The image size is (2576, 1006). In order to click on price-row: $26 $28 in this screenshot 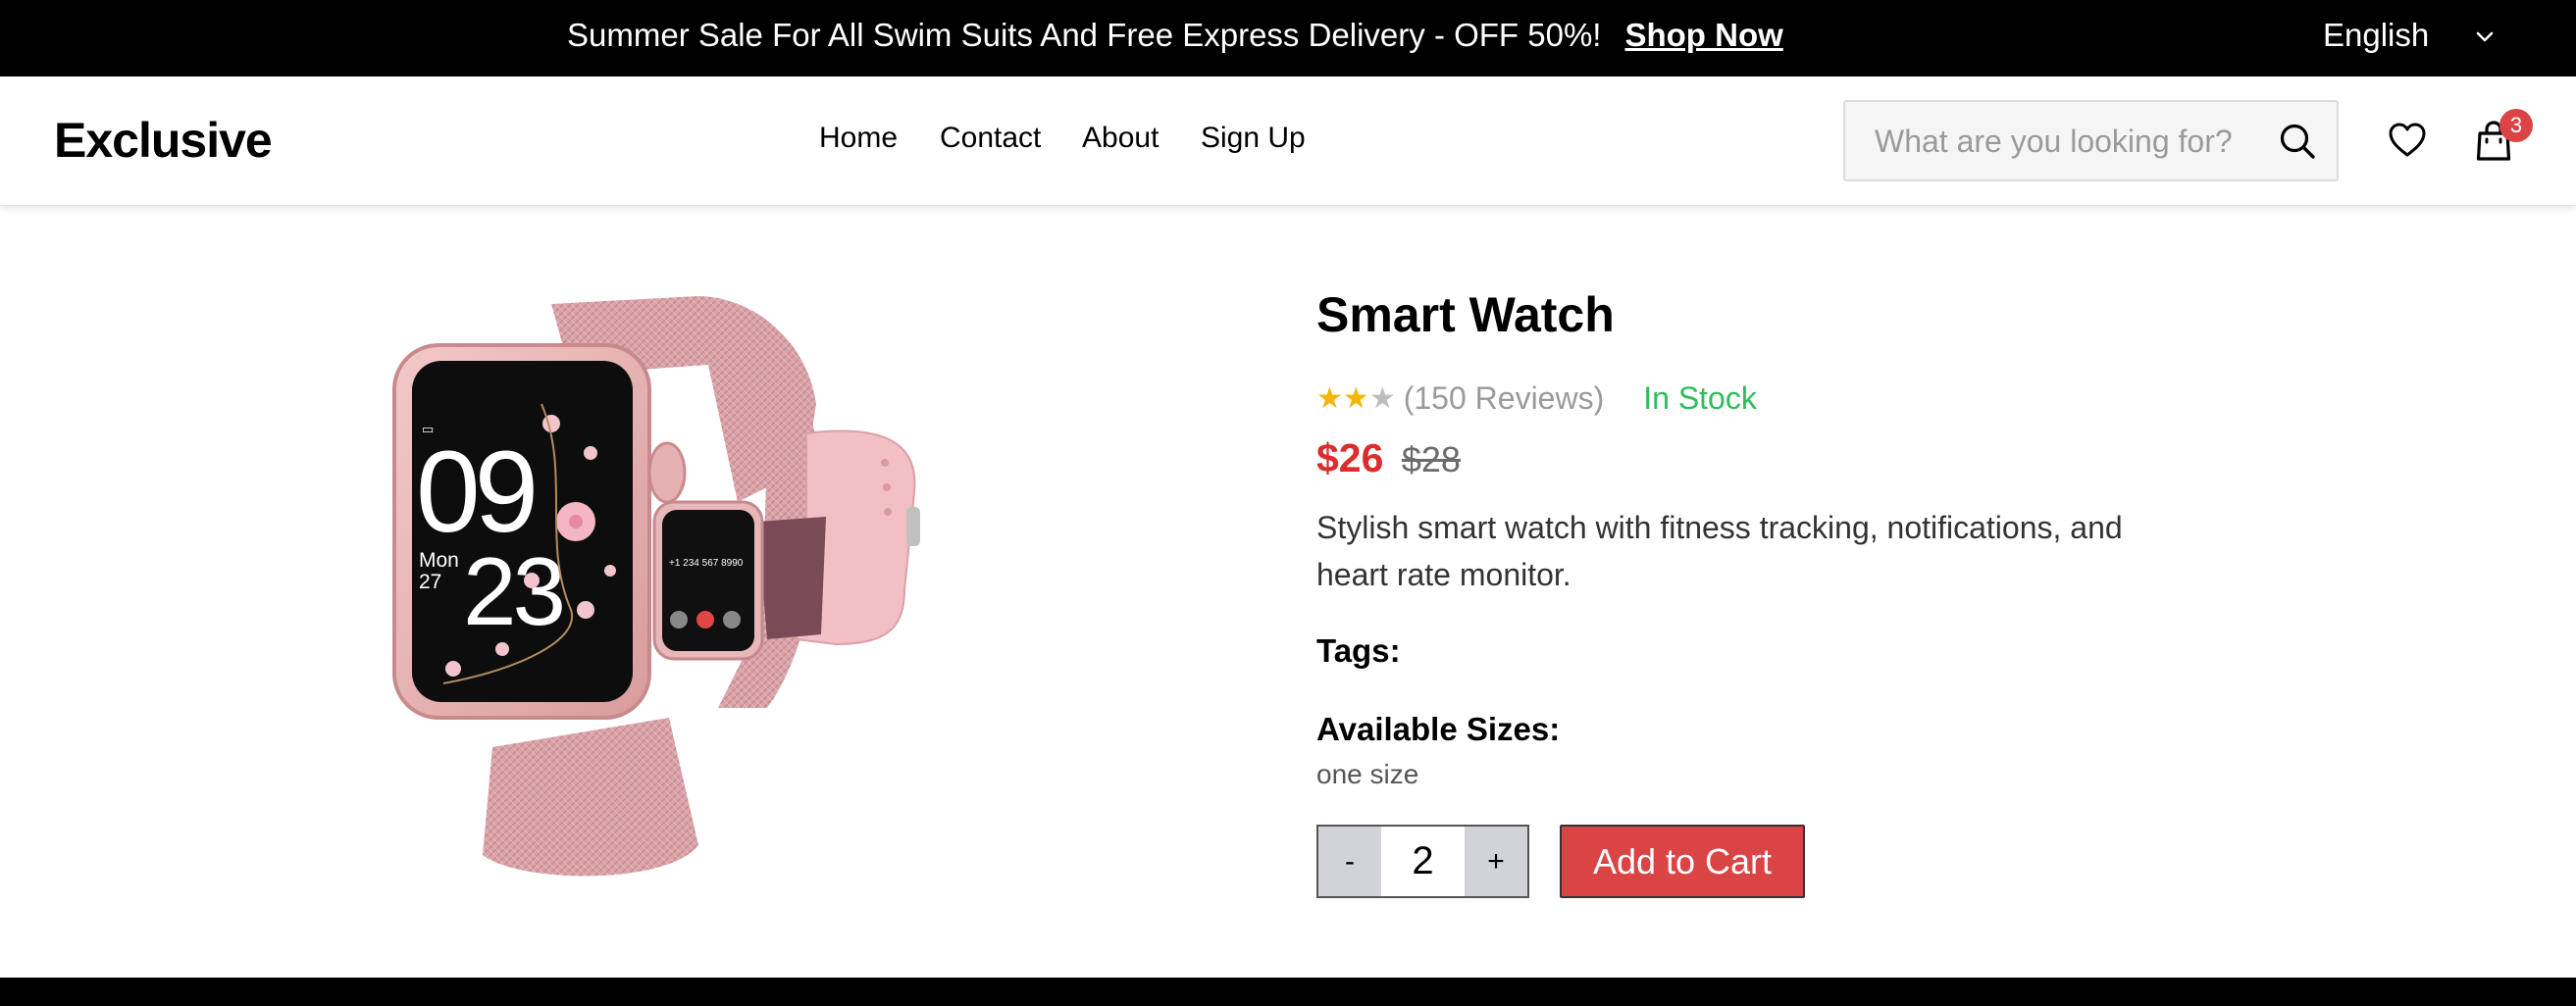, I will do `click(1388, 458)`.